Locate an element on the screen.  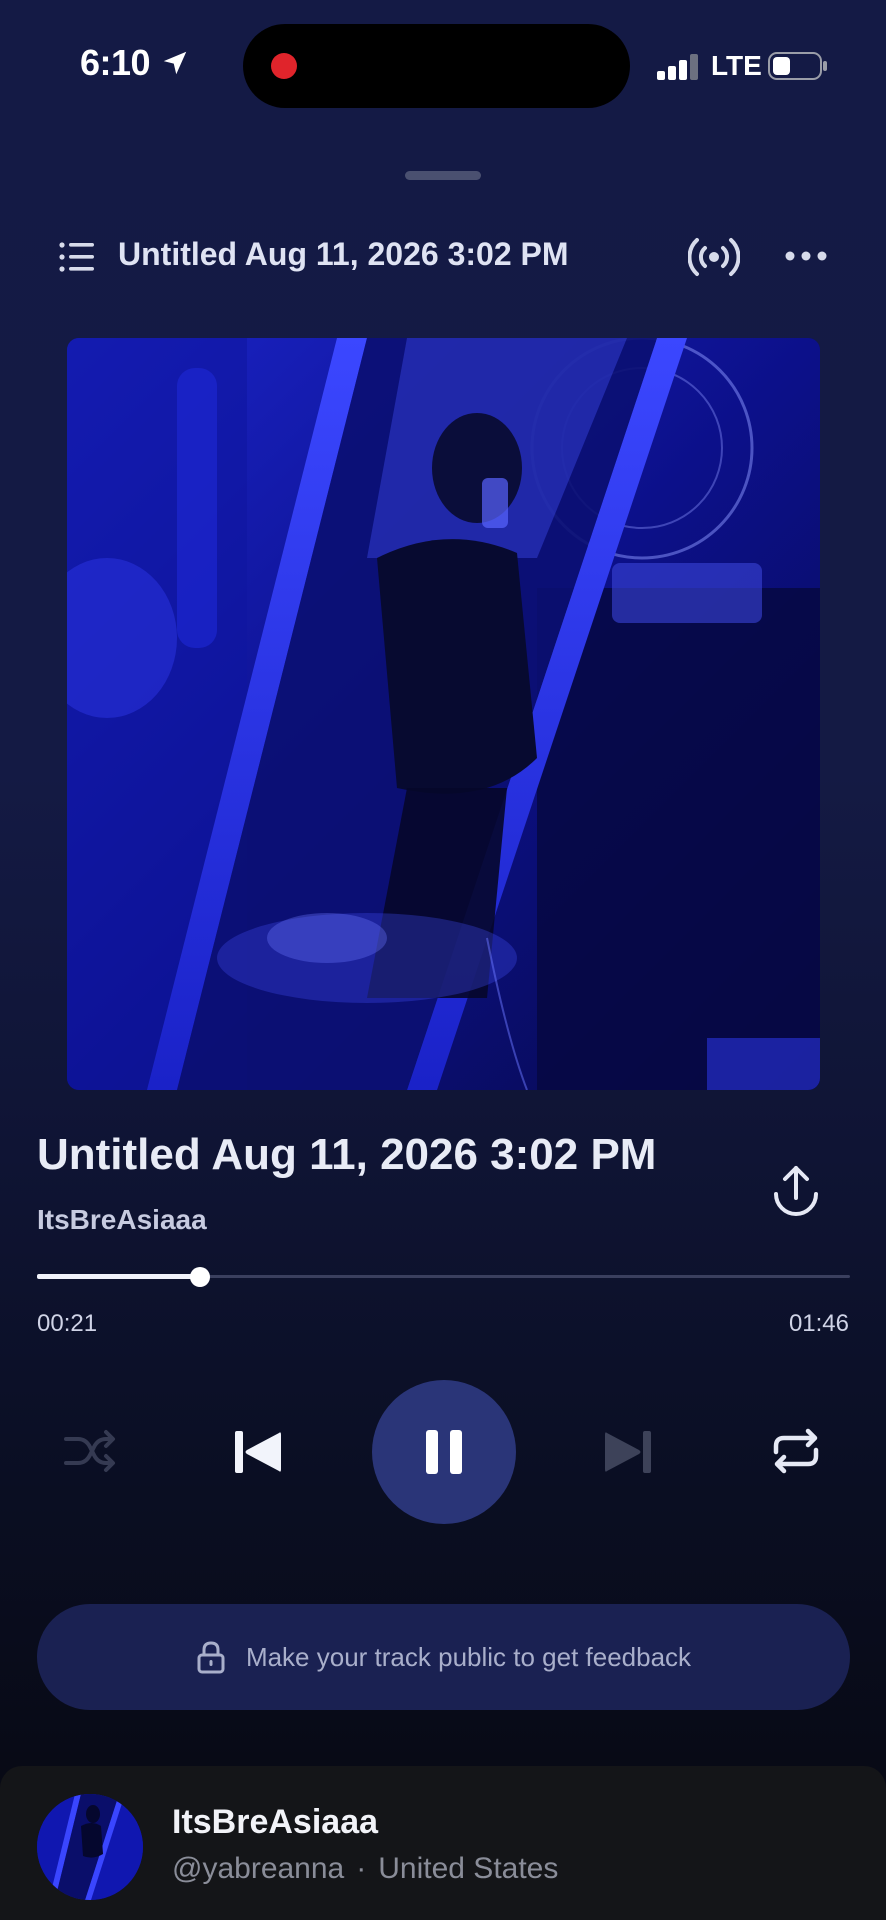
recording-indicator is located at coordinates (284, 66).